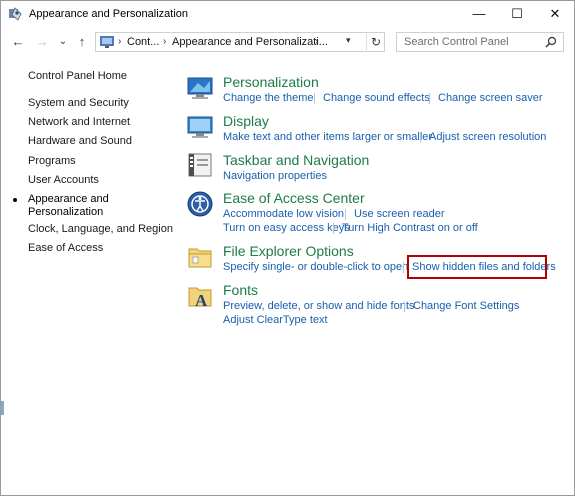 The width and height of the screenshot is (575, 496). Describe the element at coordinates (271, 82) in the screenshot. I see `personalization-title: Personalization` at that location.